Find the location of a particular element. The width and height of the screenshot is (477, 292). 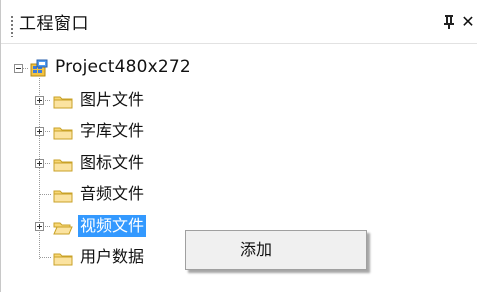

tree-root-row: Project480x272 is located at coordinates (121, 70).